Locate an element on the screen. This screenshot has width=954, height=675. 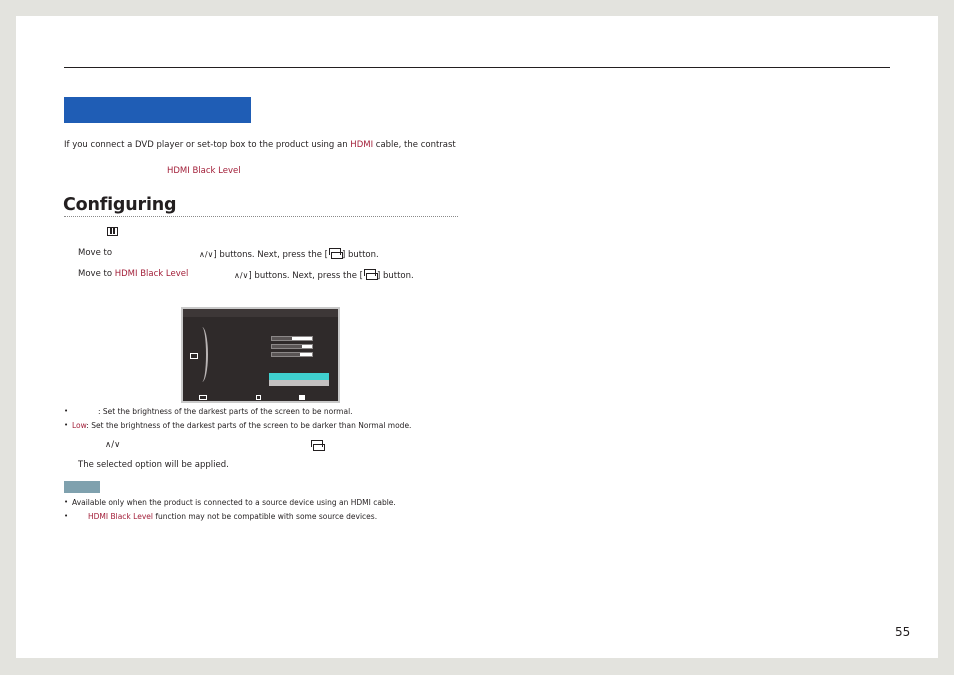
step-2: Move to HDMI Black Level is located at coordinates (133, 274).